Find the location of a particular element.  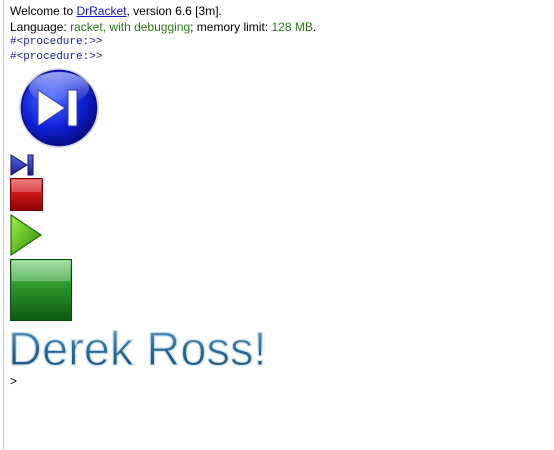

banner-text-svg: Derek Ross! is located at coordinates (137, 348).